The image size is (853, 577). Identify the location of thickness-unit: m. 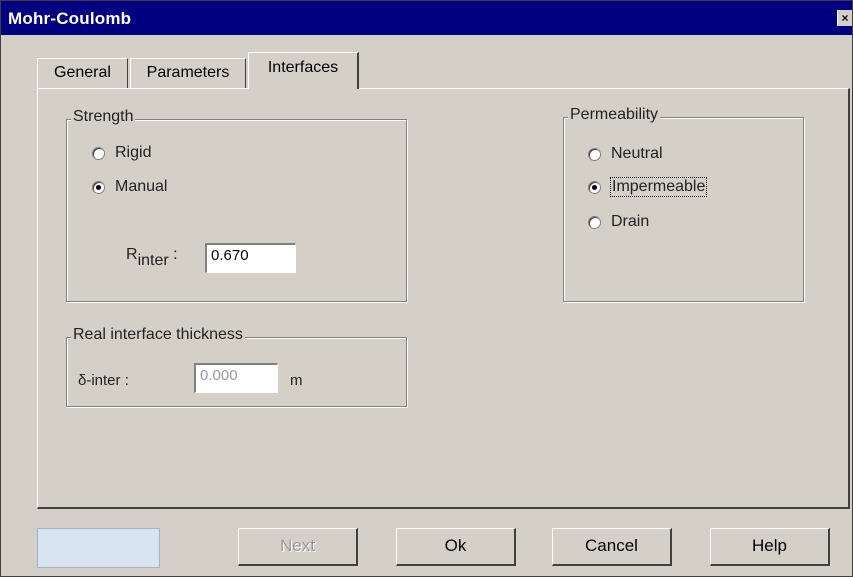
(296, 380).